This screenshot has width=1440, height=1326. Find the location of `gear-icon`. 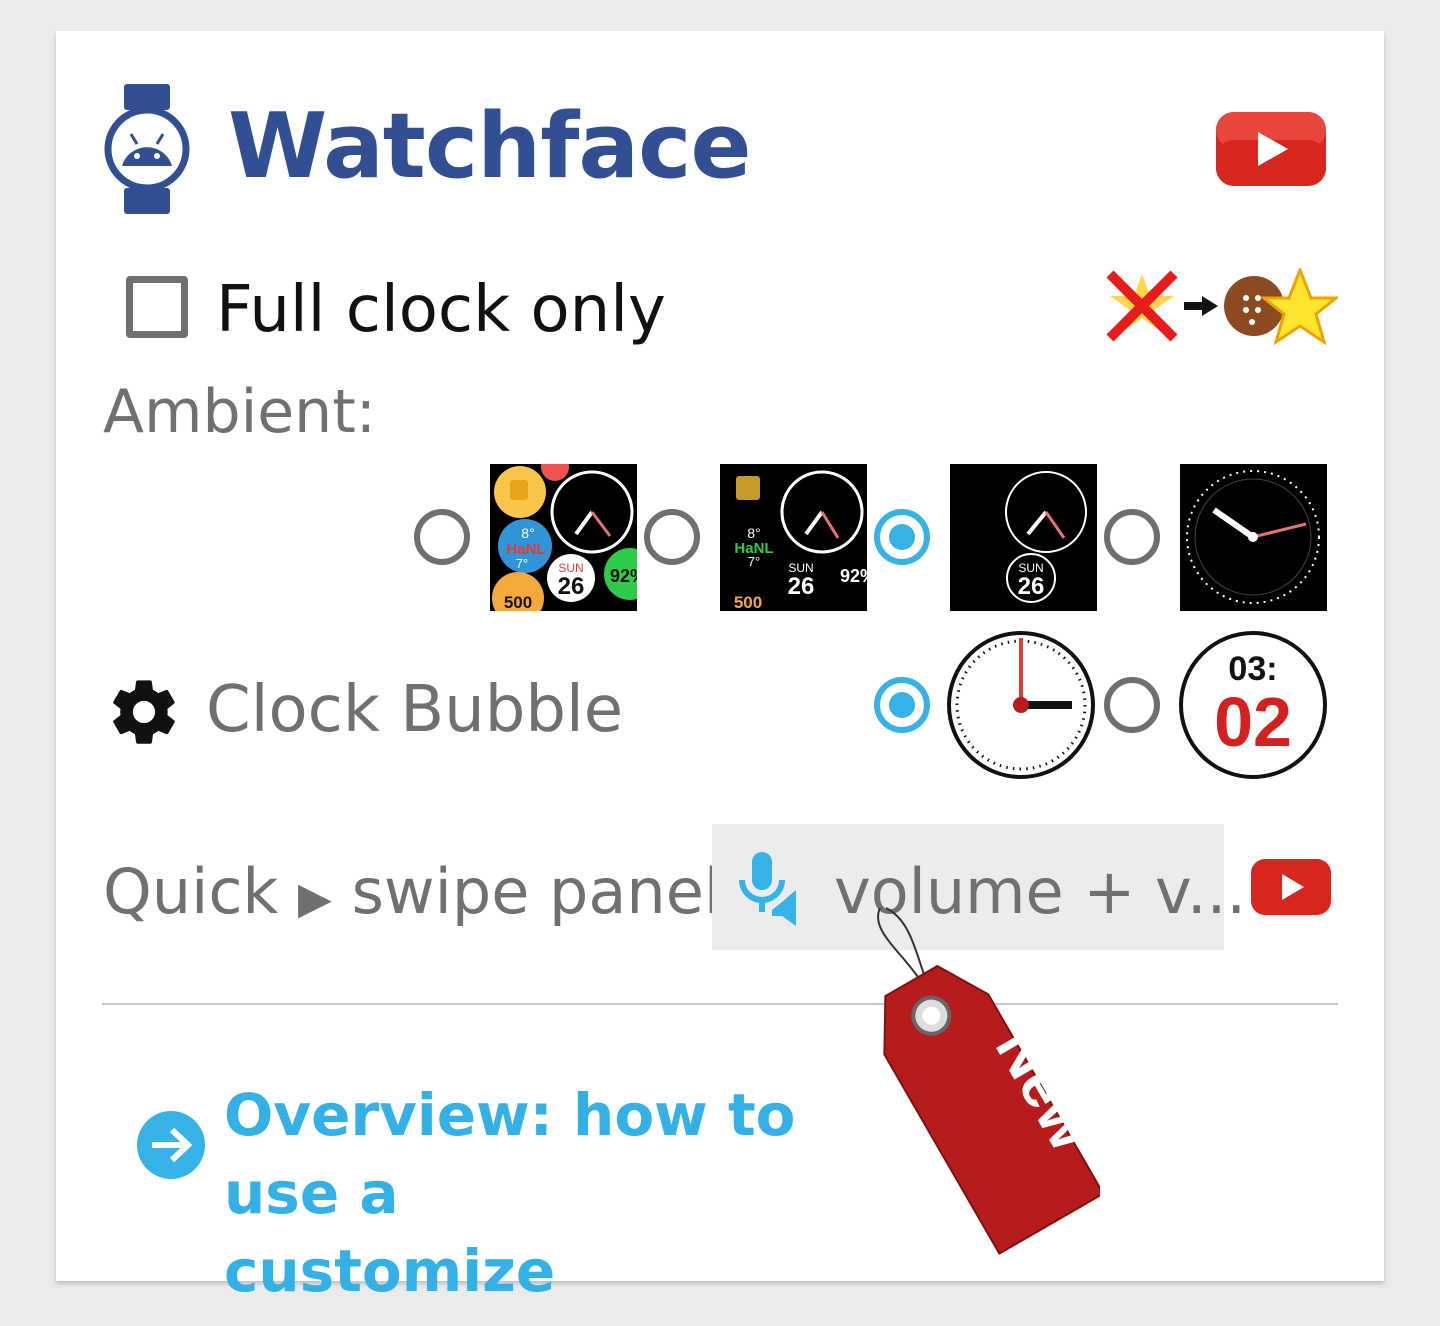

gear-icon is located at coordinates (144, 712).